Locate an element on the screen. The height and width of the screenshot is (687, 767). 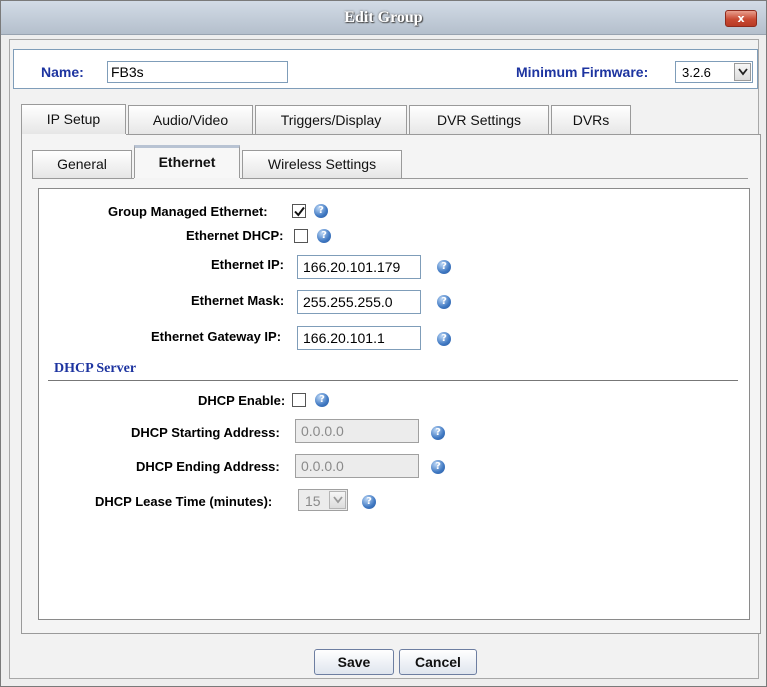
tab-audio-video: Audio/Video is located at coordinates (190, 120).